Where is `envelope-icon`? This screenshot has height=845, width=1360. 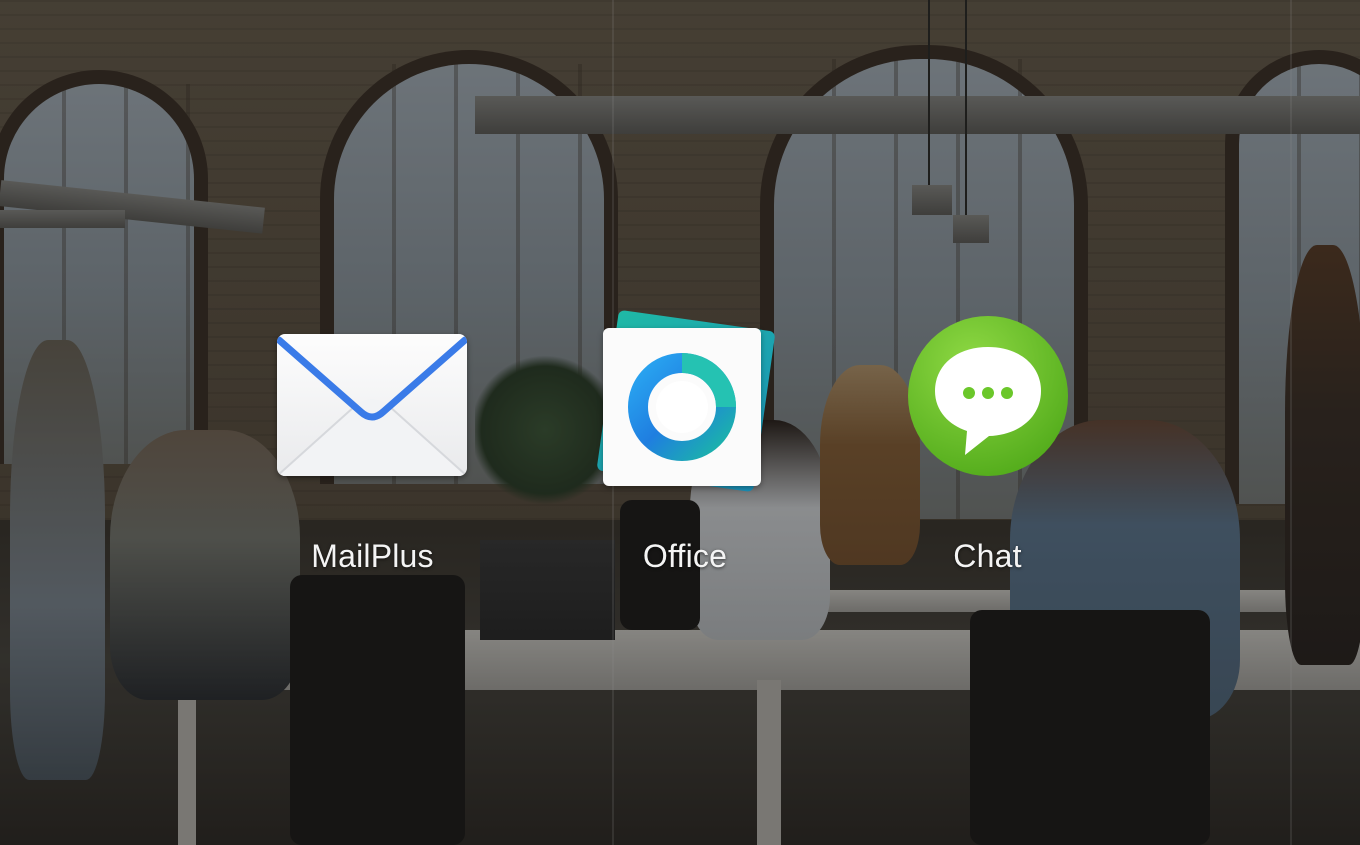 envelope-icon is located at coordinates (372, 405).